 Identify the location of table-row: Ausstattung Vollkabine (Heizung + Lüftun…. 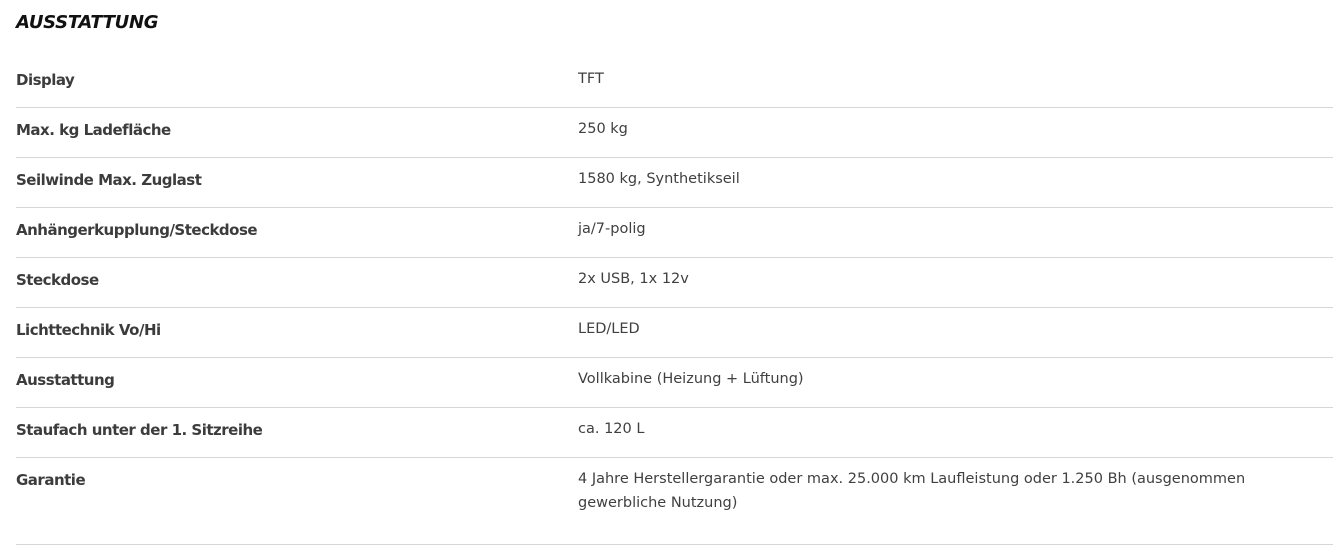
(674, 383).